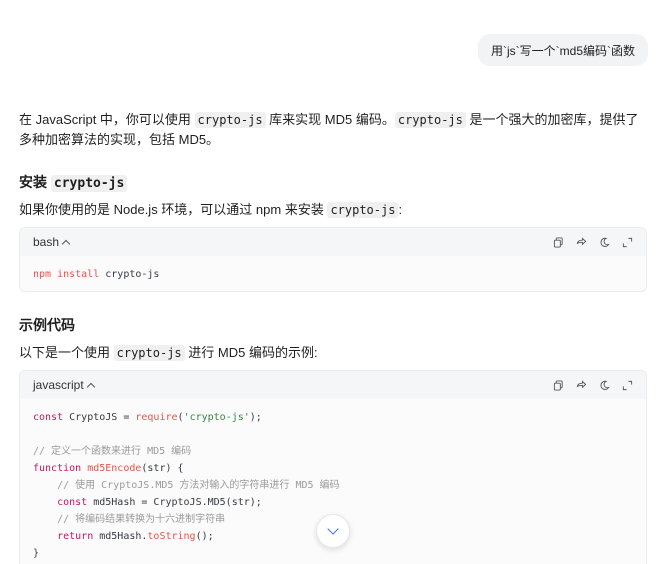  I want to click on scroll-down-icon, so click(333, 529).